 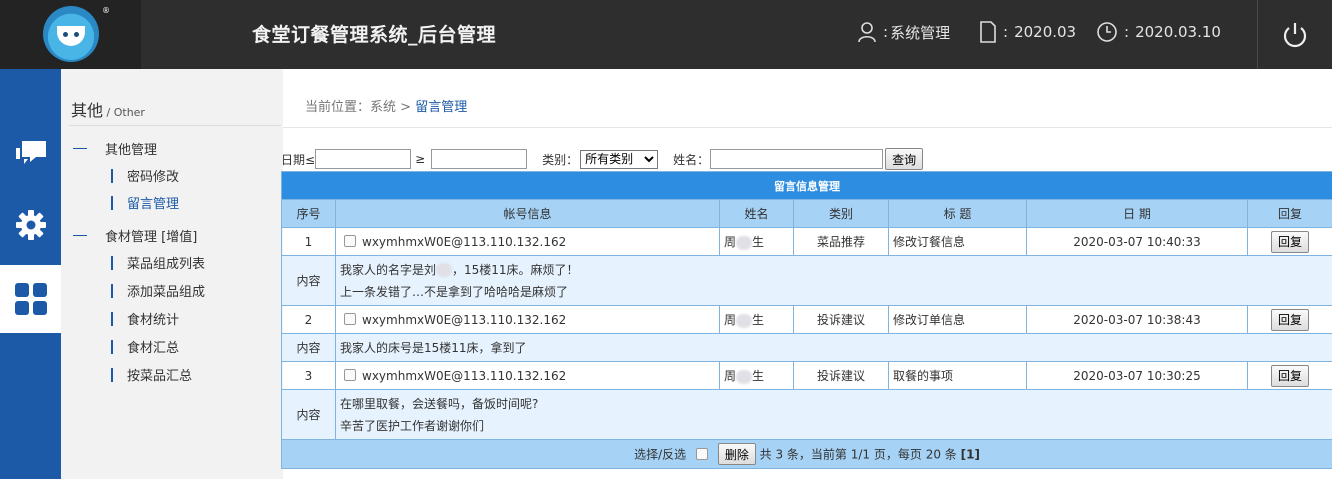 I want to click on breadcrumb-prefix: 当前位置：系统, so click(x=350, y=107).